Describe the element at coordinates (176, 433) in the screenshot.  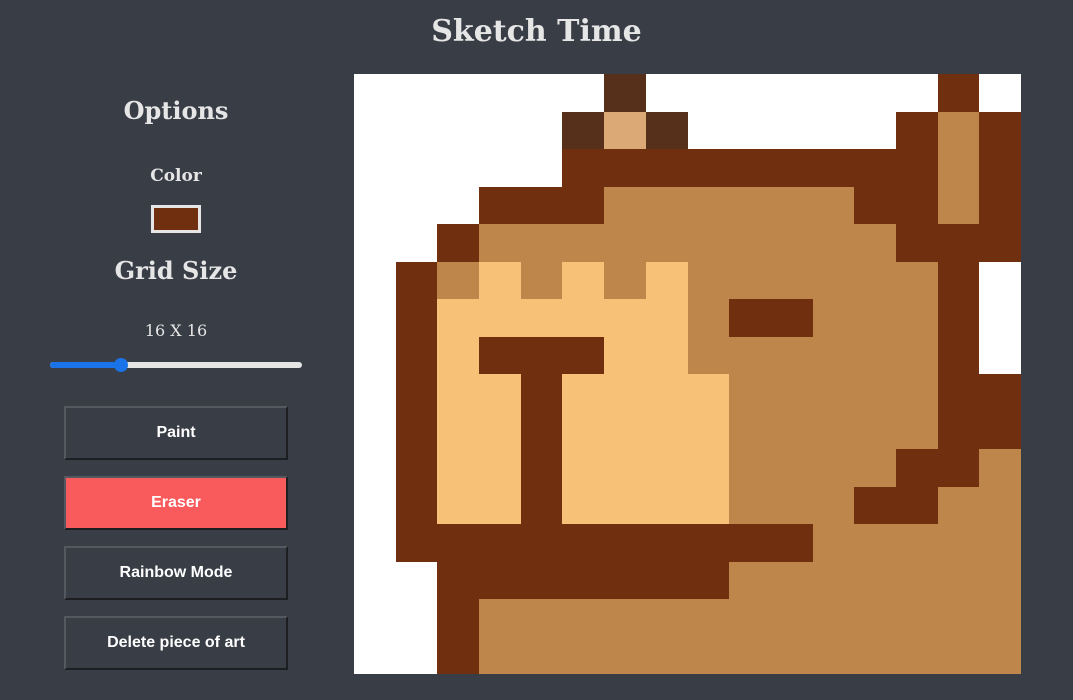
I see `paint-button: Paint` at that location.